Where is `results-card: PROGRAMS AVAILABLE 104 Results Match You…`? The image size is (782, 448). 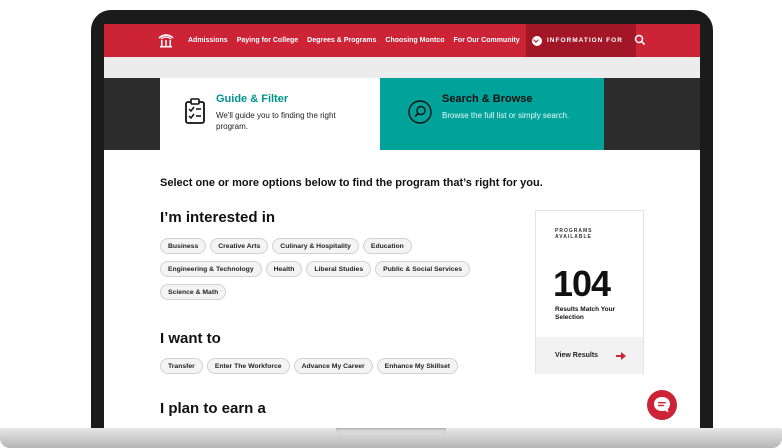
results-card: PROGRAMS AVAILABLE 104 Results Match You… is located at coordinates (589, 292).